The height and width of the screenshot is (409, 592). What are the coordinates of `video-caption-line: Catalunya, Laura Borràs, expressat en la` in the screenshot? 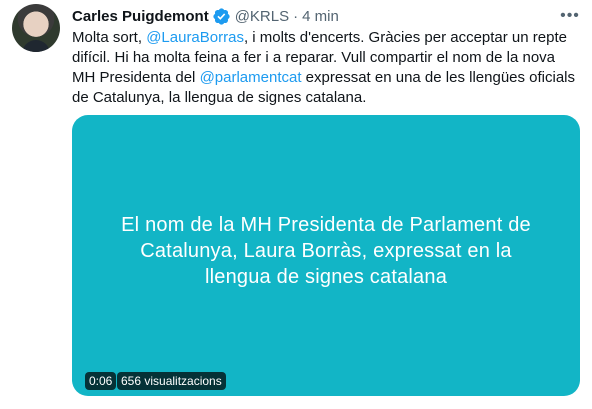 It's located at (326, 251).